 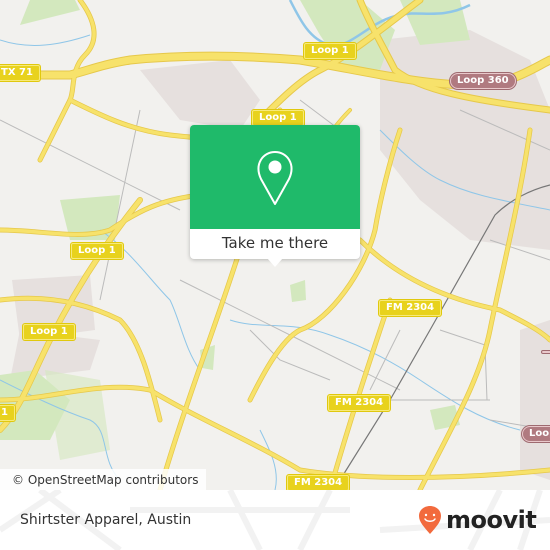 What do you see at coordinates (483, 81) in the screenshot?
I see `road-shield-loop360: Loop 360` at bounding box center [483, 81].